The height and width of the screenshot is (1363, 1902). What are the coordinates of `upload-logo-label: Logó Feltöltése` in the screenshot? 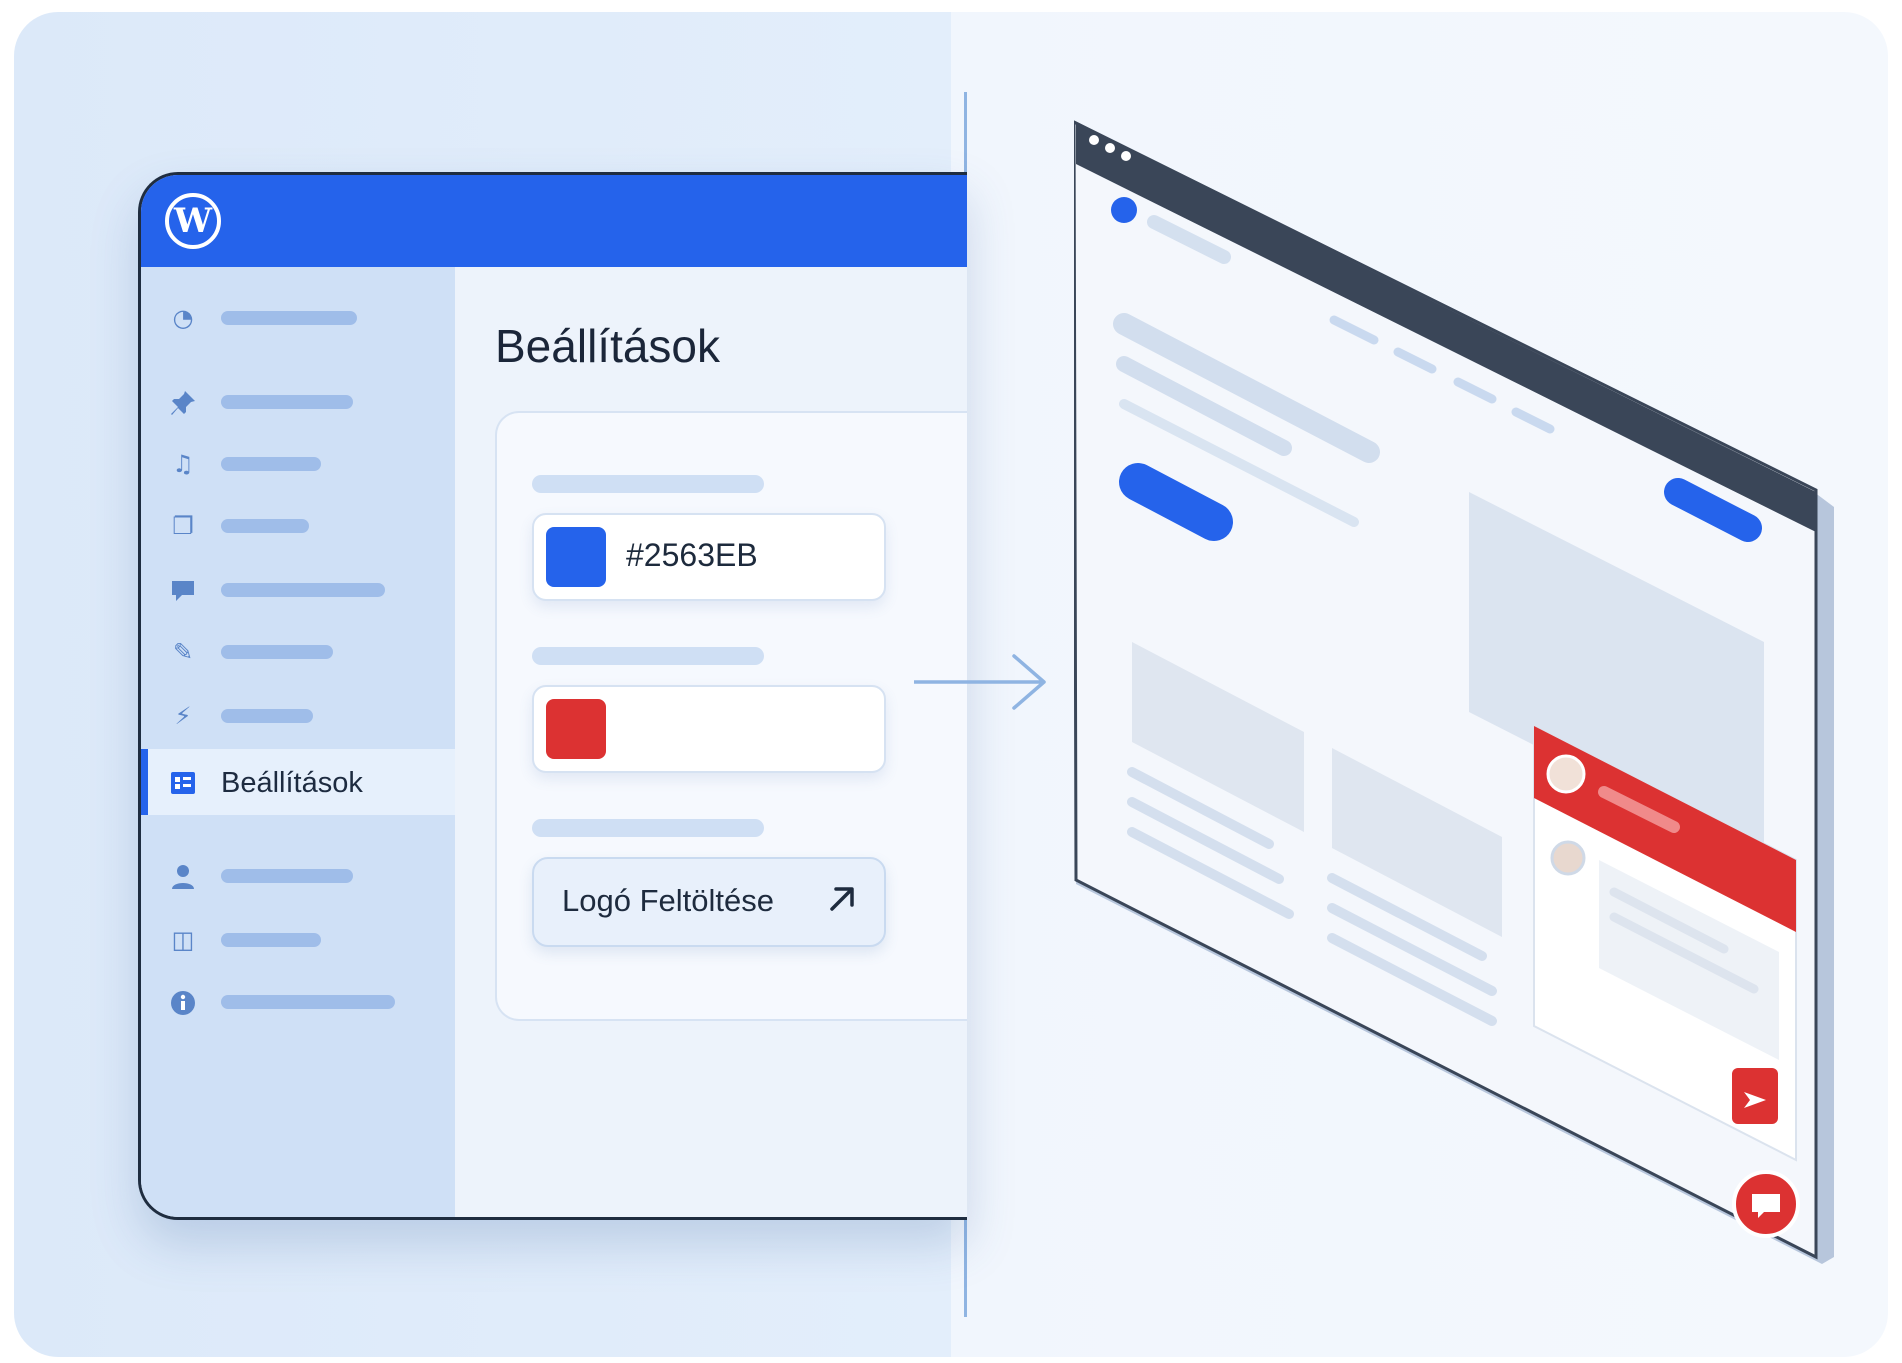 It's located at (668, 900).